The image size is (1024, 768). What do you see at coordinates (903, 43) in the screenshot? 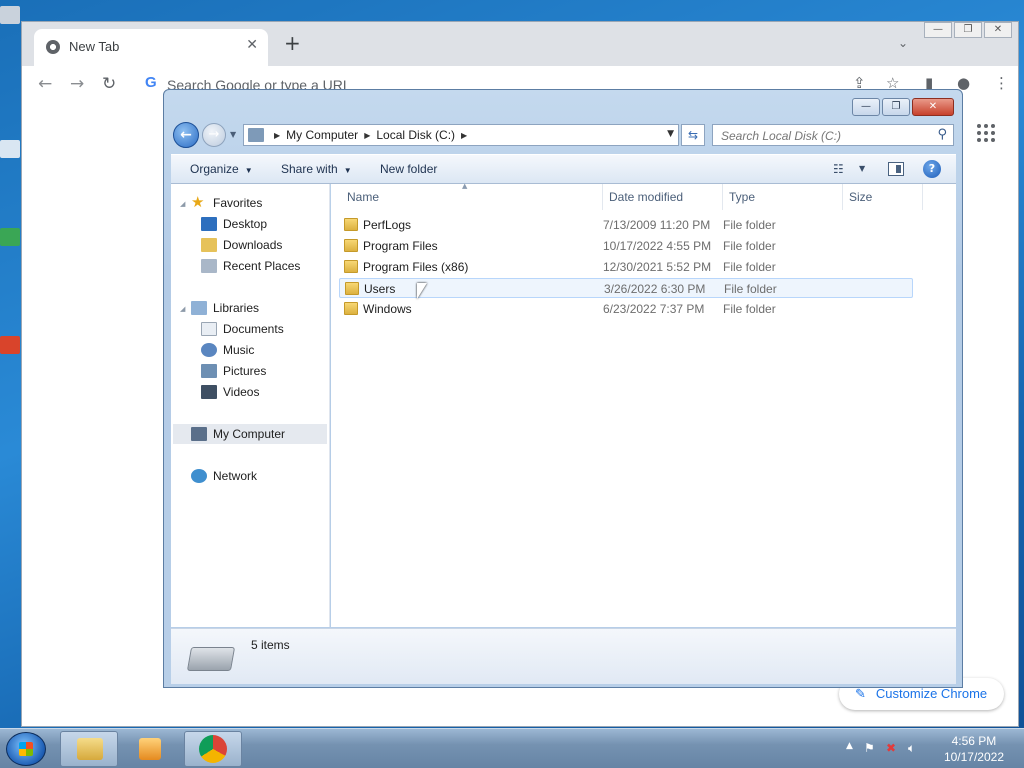
I see `tab-search-chevron-icon: ⌄` at bounding box center [903, 43].